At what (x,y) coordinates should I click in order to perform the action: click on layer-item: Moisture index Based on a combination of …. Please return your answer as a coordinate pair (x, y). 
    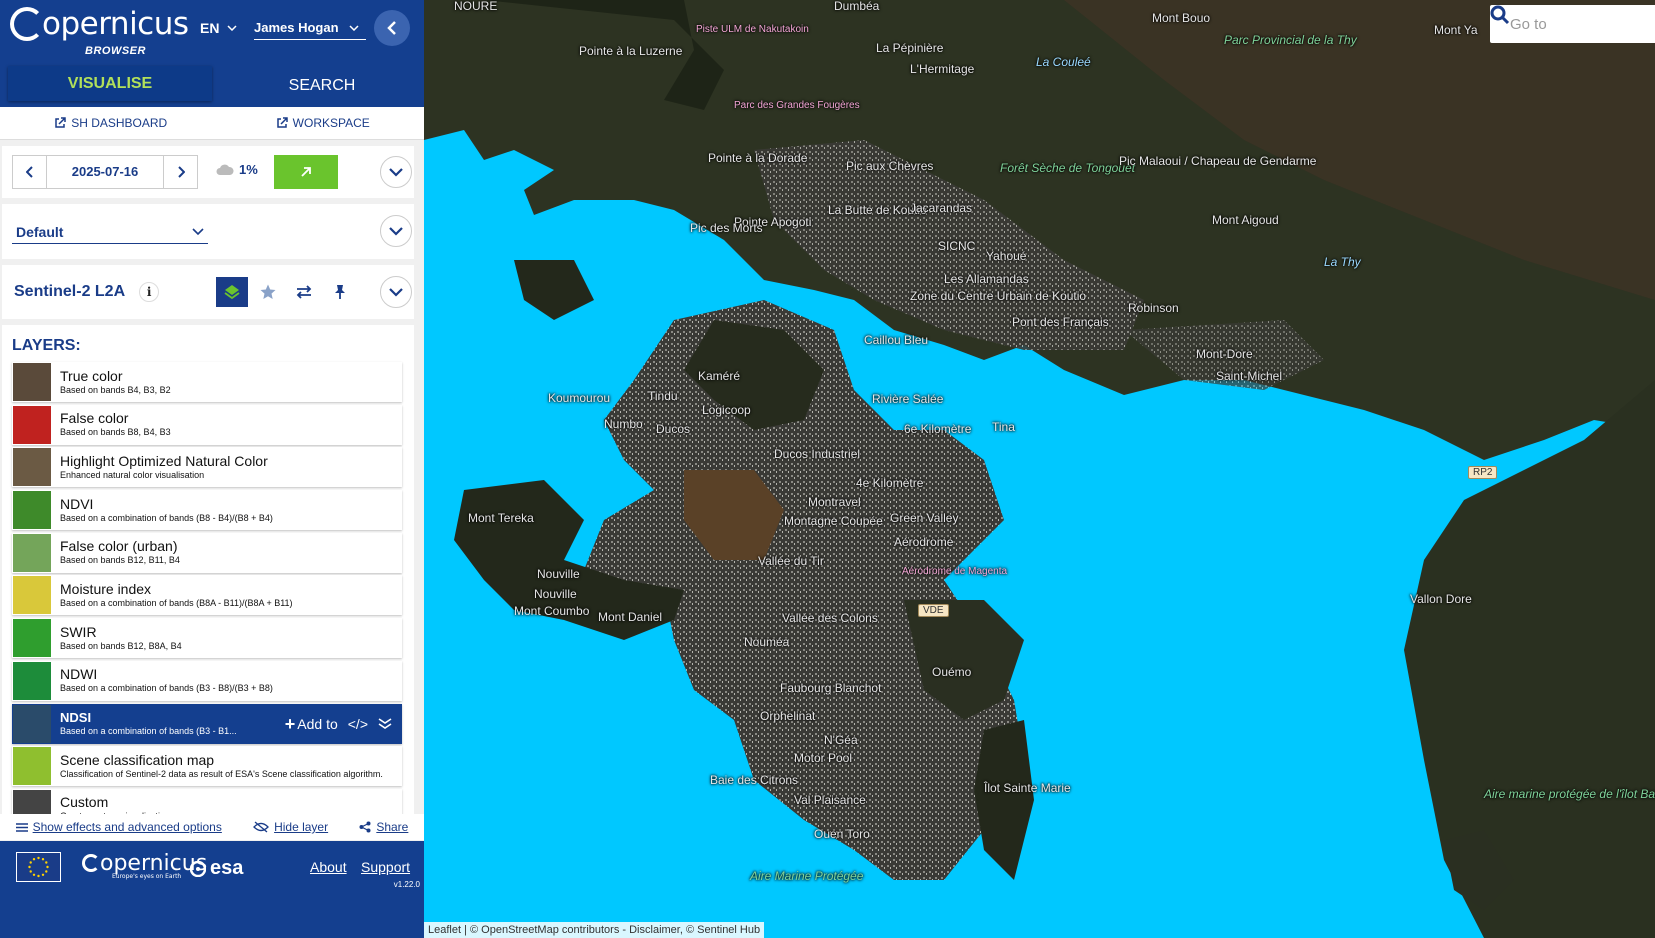
    Looking at the image, I should click on (207, 595).